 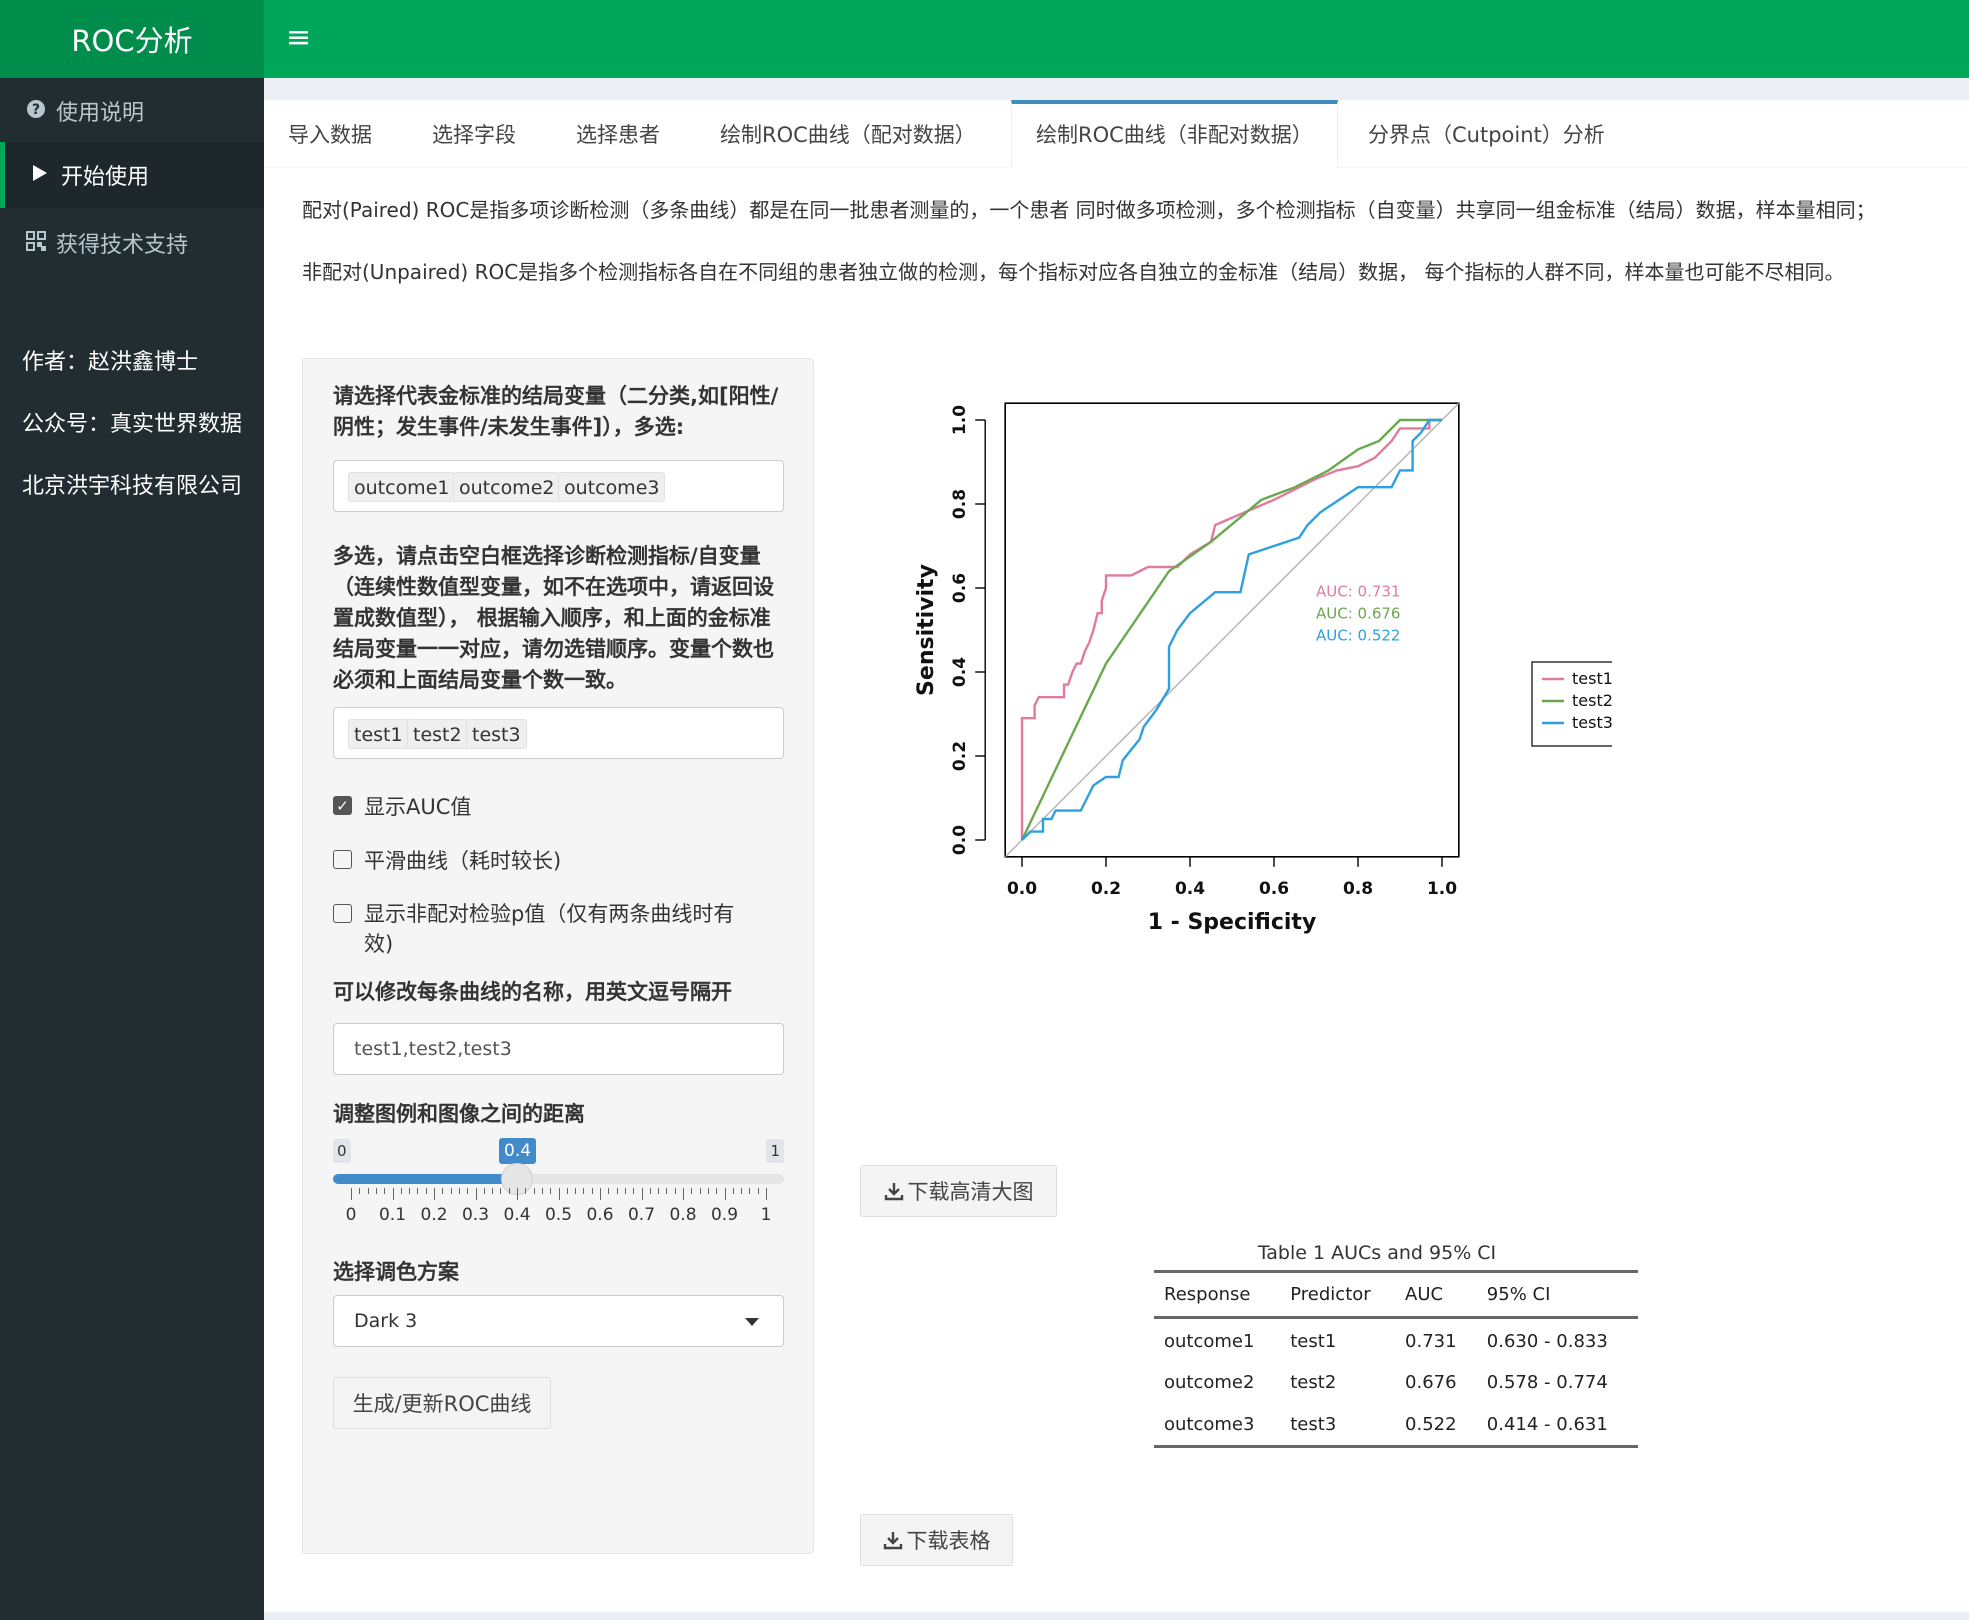 I want to click on cell-ci: 0.414 - 0.631, so click(x=1547, y=1424).